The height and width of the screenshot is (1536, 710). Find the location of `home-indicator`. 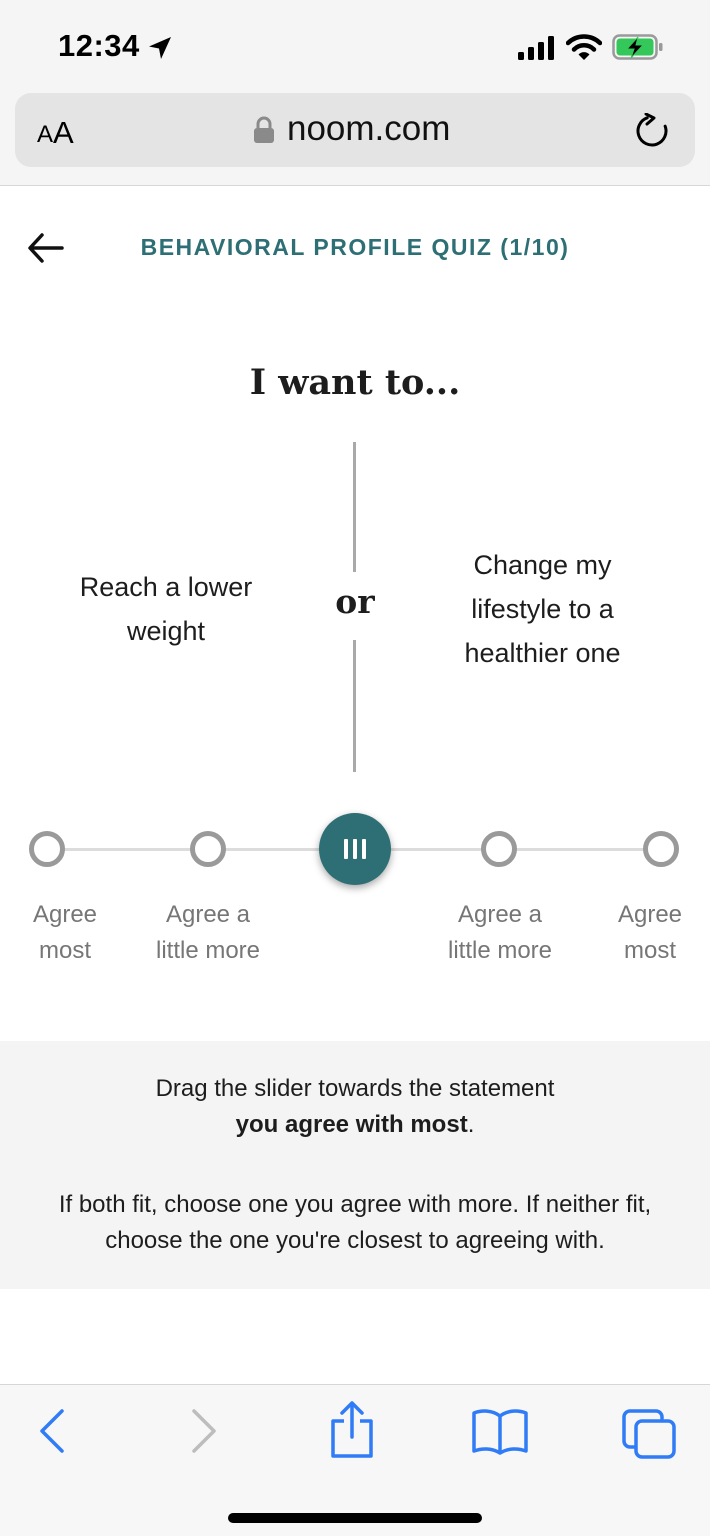

home-indicator is located at coordinates (355, 1518).